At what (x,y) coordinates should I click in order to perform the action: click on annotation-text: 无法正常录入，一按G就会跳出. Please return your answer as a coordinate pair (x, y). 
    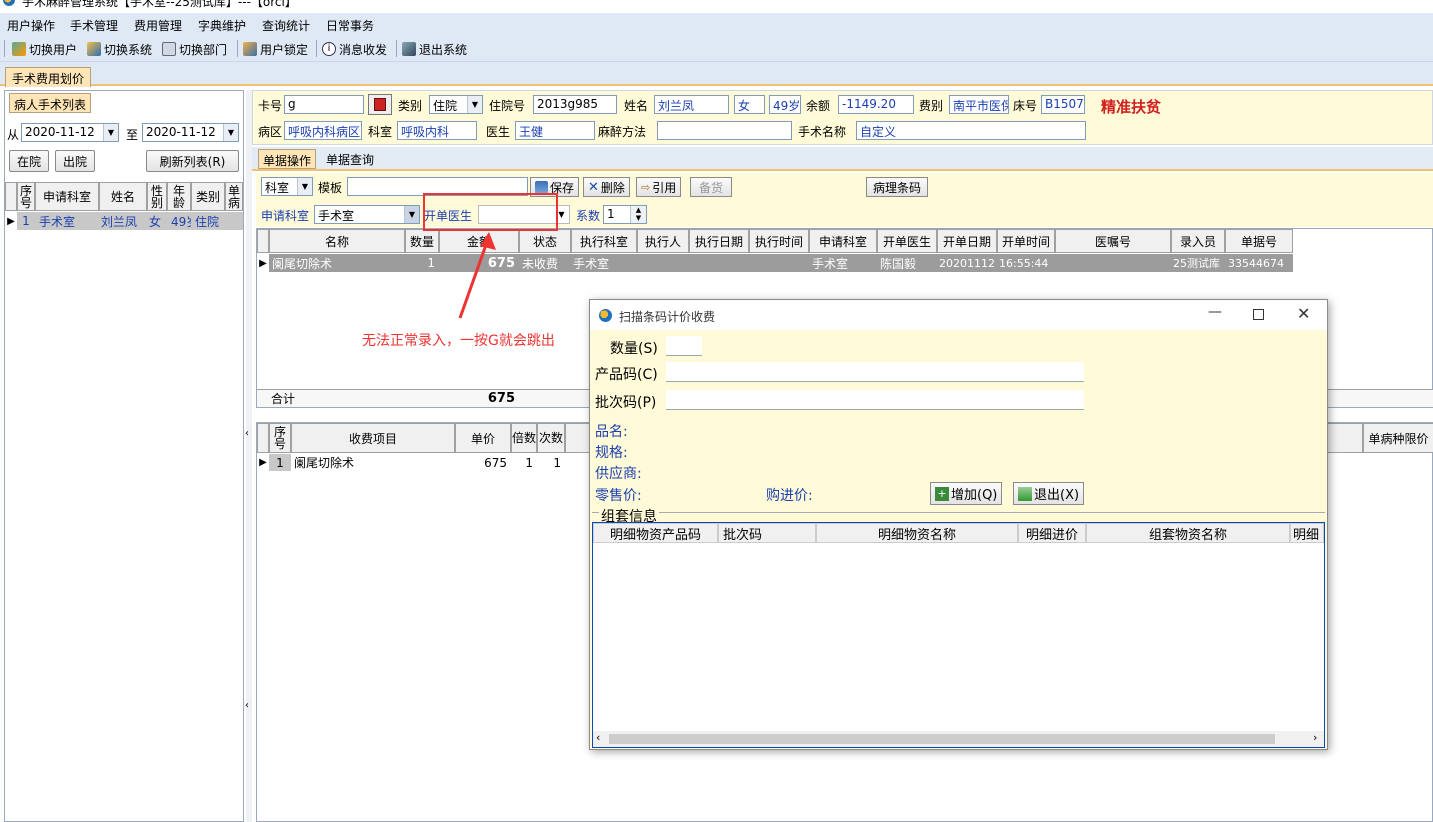
    Looking at the image, I should click on (458, 341).